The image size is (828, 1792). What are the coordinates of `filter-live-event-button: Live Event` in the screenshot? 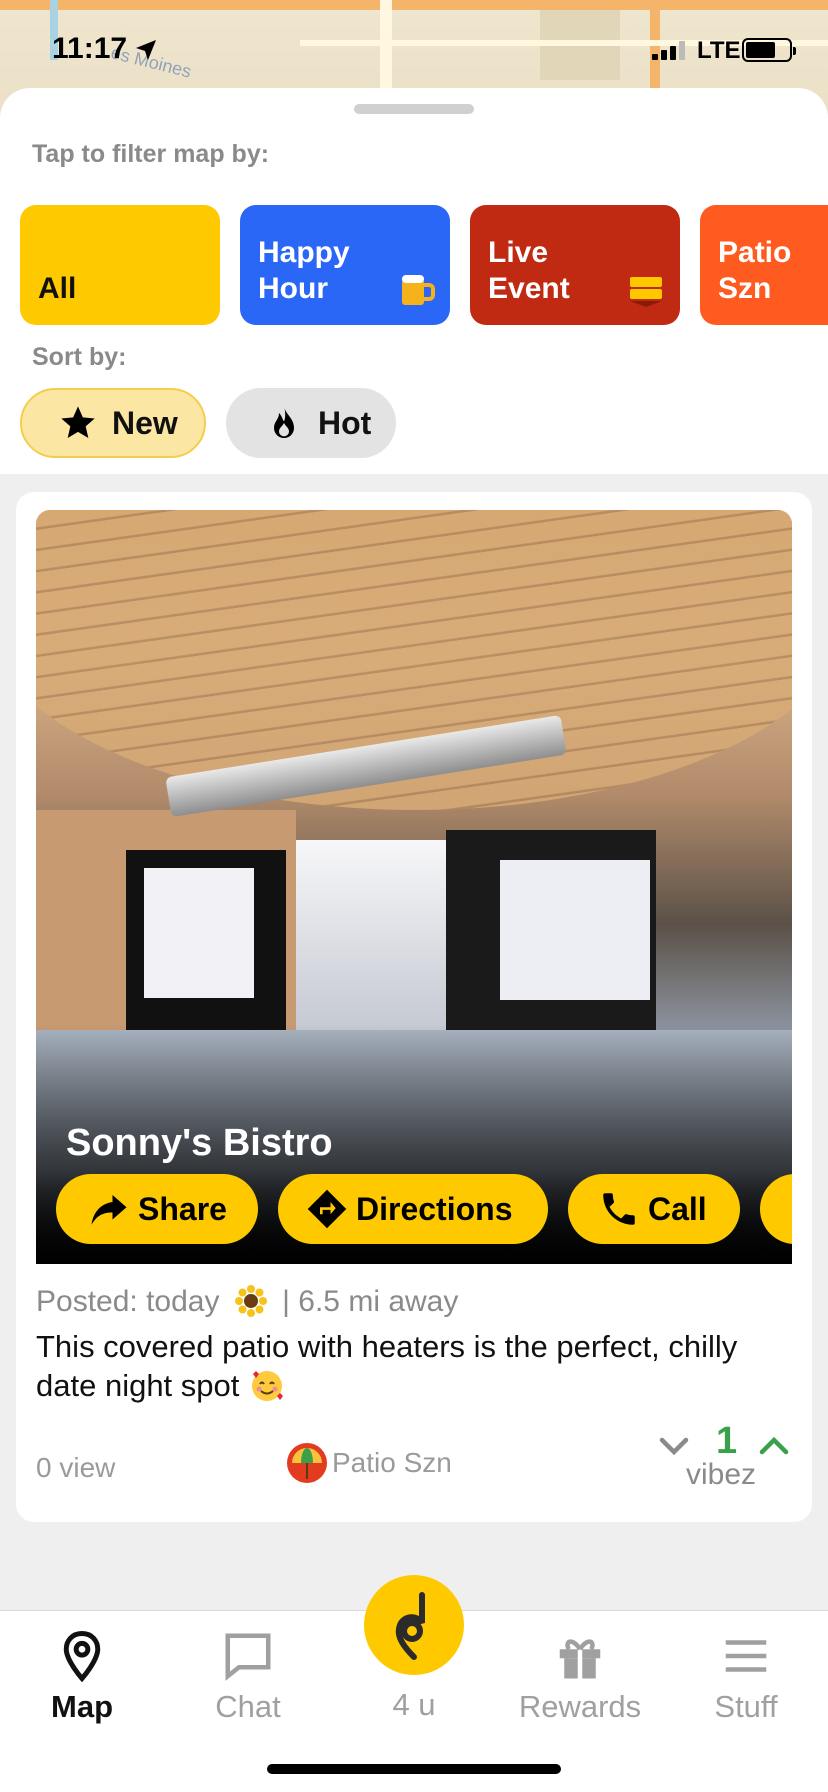 It's located at (575, 265).